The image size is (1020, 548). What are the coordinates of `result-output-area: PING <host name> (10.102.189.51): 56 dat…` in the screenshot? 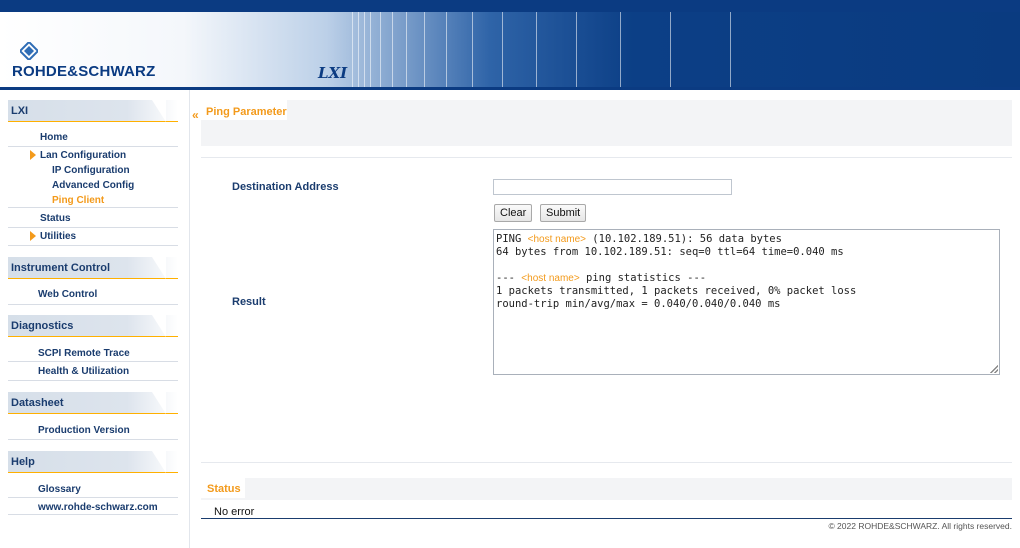 It's located at (746, 302).